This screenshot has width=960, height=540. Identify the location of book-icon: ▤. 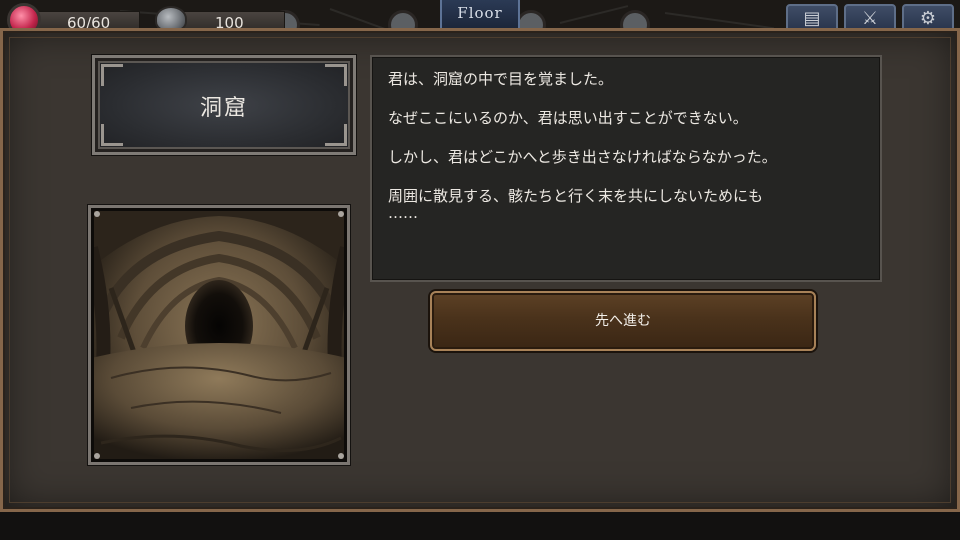
(812, 18).